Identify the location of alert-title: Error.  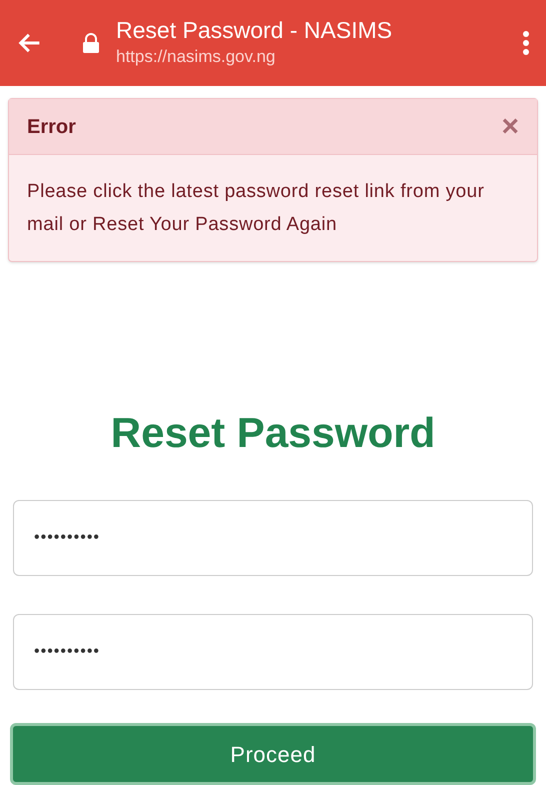
(51, 127).